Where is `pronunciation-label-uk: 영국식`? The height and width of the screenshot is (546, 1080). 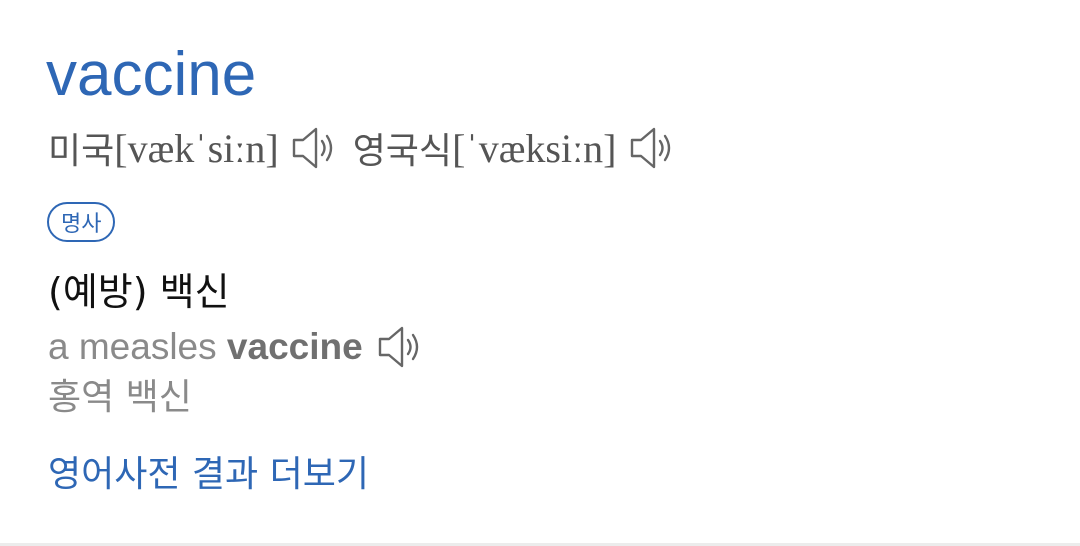
pronunciation-label-uk: 영국식 is located at coordinates (402, 151).